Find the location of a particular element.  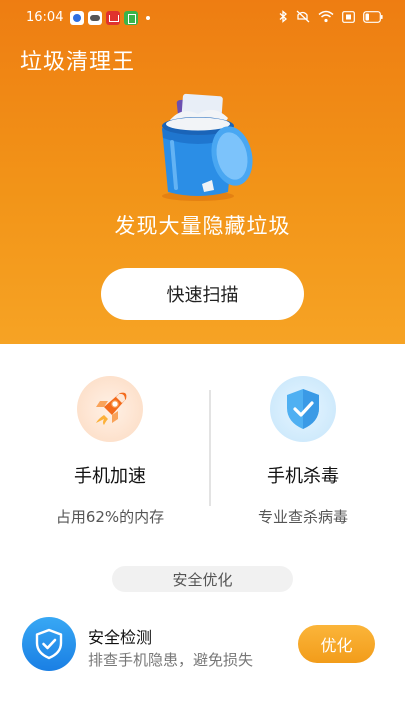

hero-message: 发现大量隐藏垃圾 is located at coordinates (202, 226).